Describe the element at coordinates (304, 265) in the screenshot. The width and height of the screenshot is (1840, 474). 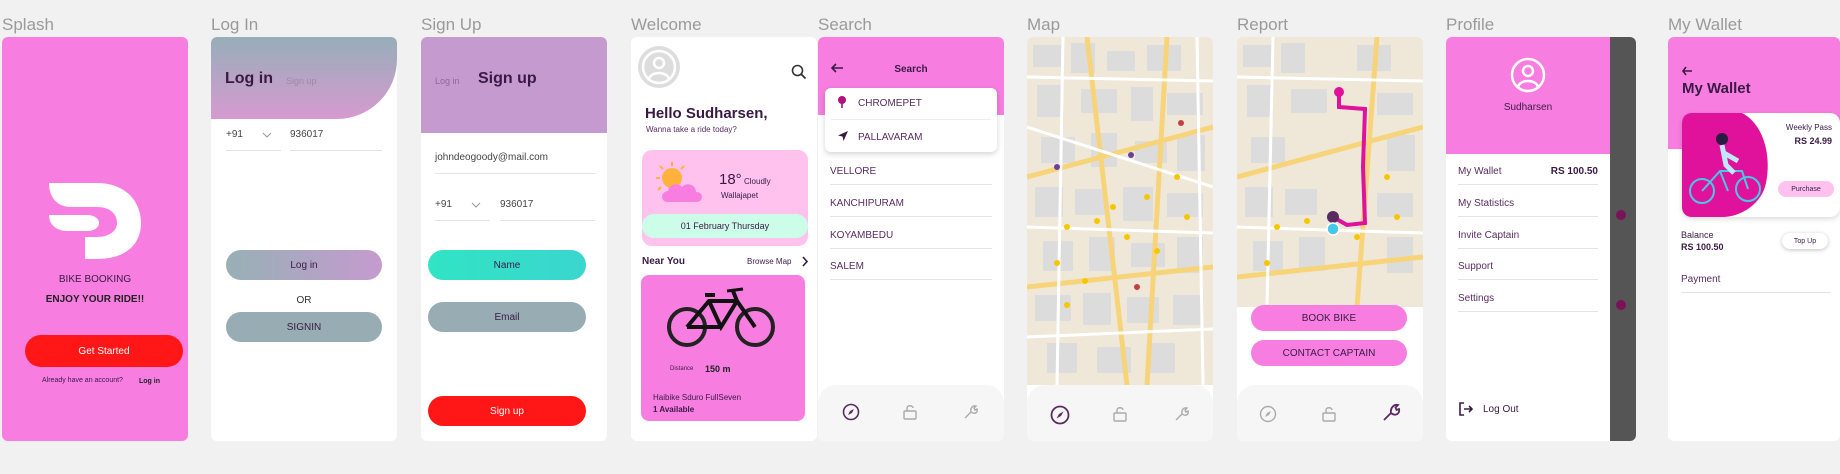
I see `login-button: Log in` at that location.